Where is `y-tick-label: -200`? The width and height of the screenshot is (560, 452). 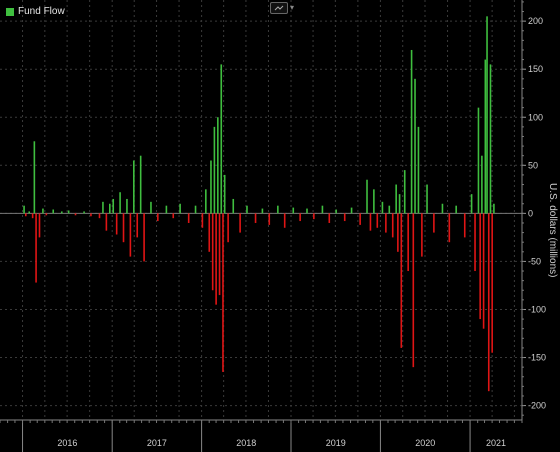 y-tick-label: -200 is located at coordinates (537, 406).